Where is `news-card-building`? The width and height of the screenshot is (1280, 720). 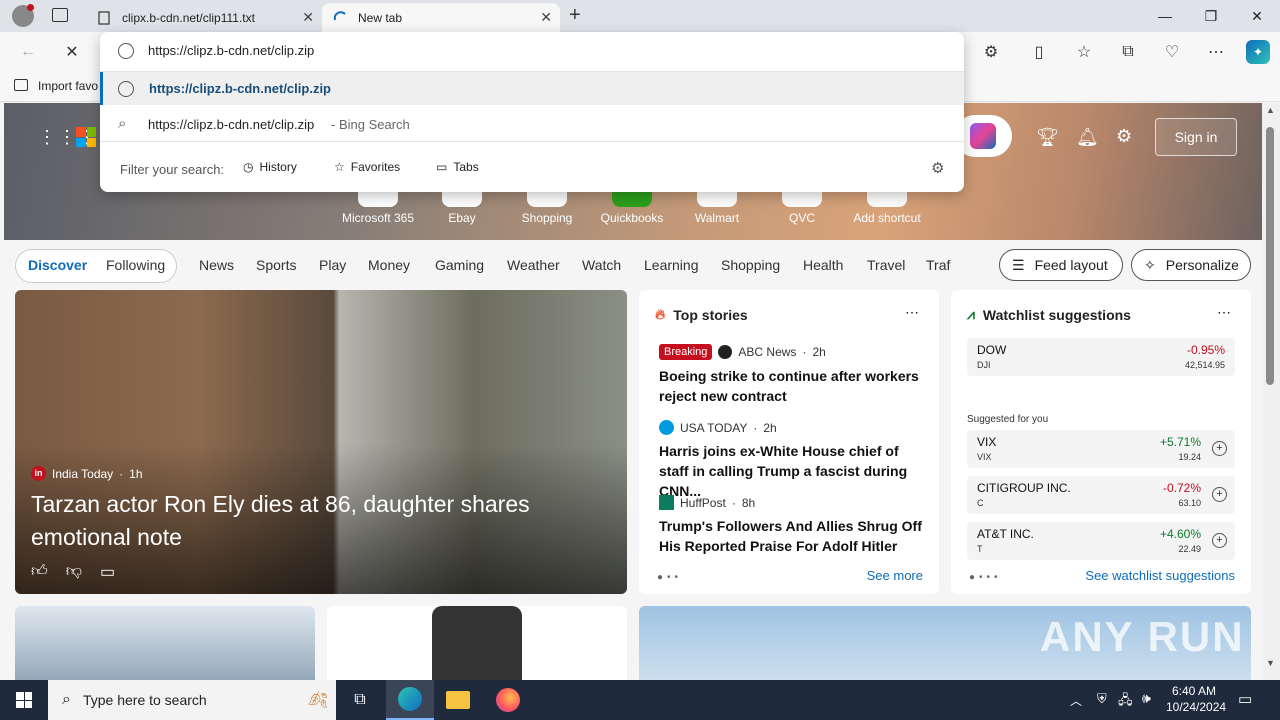
news-card-building is located at coordinates (165, 643).